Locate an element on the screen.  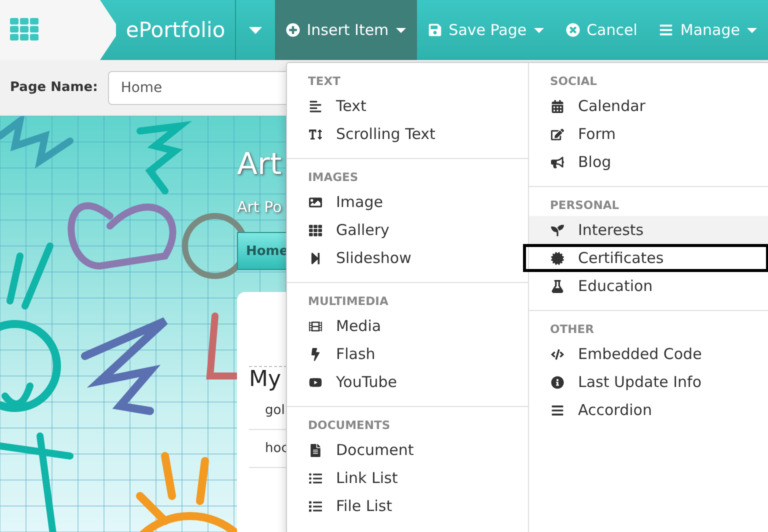
apps-grid-icon is located at coordinates (25, 30).